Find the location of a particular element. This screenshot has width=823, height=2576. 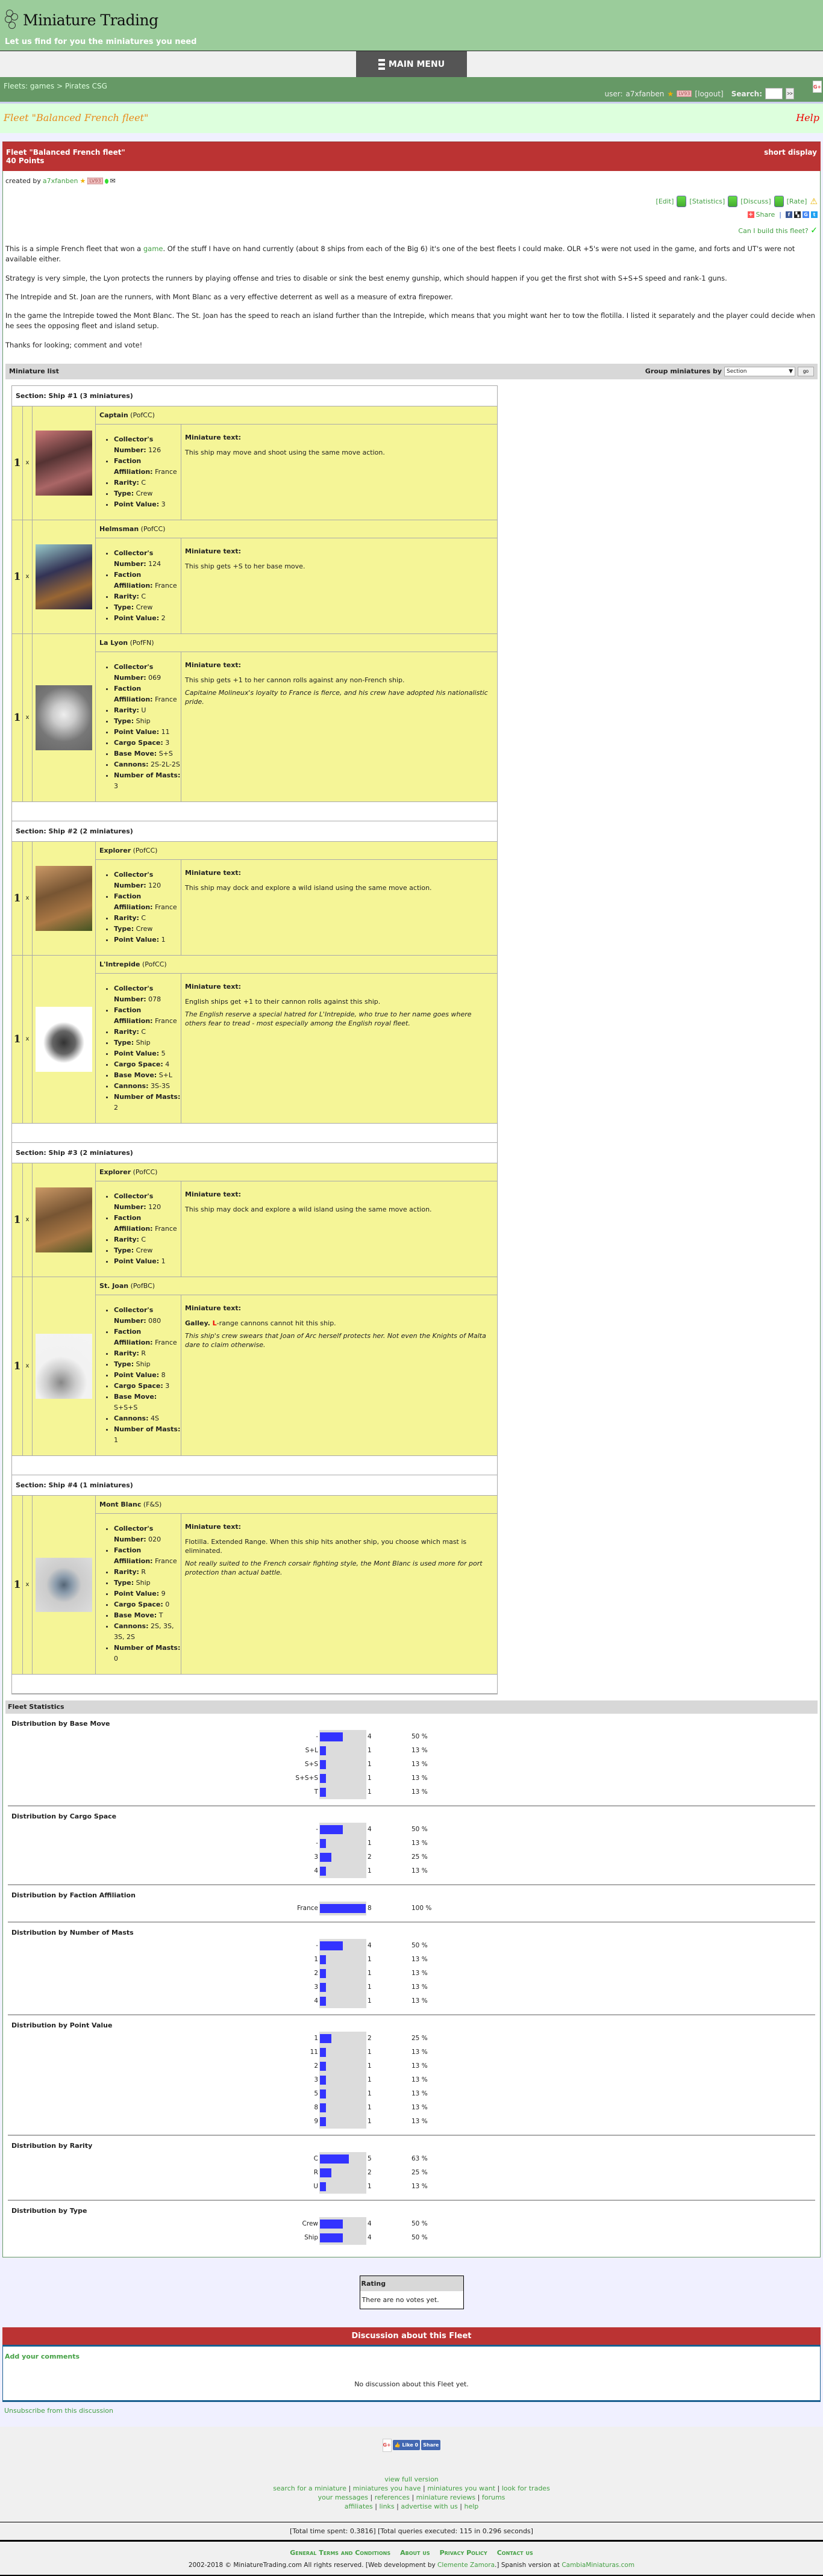

logout-link: [logout] is located at coordinates (709, 94).